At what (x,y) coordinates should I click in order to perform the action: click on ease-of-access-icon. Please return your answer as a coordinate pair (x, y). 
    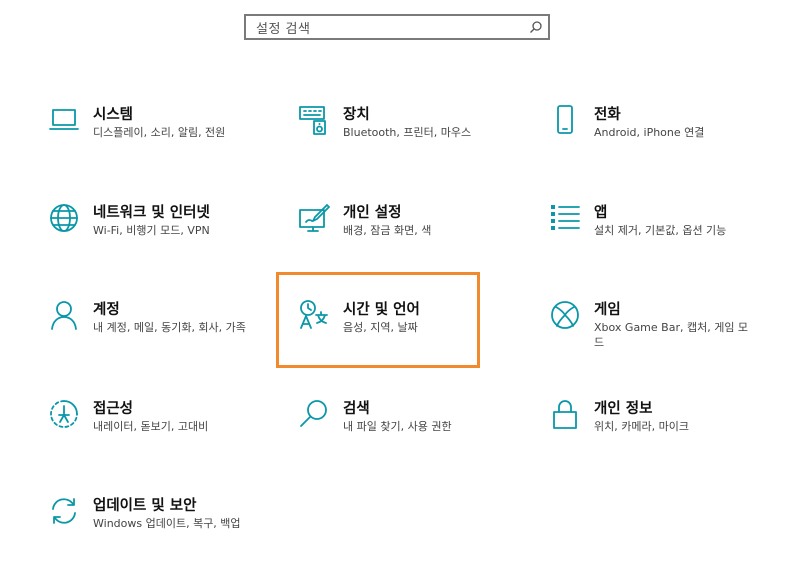
    Looking at the image, I should click on (64, 414).